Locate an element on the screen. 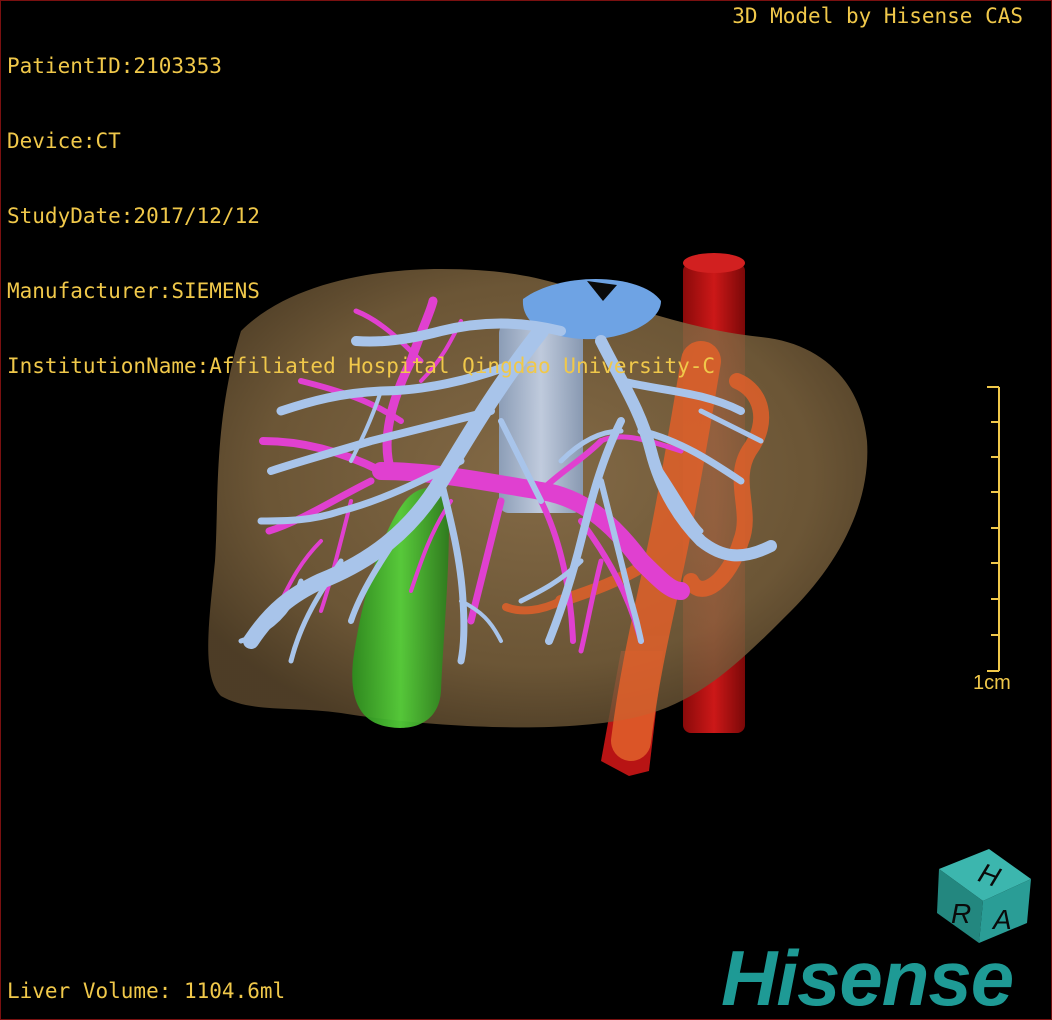 Image resolution: width=1052 pixels, height=1020 pixels. cube-face-left-letter: R is located at coordinates (961, 913).